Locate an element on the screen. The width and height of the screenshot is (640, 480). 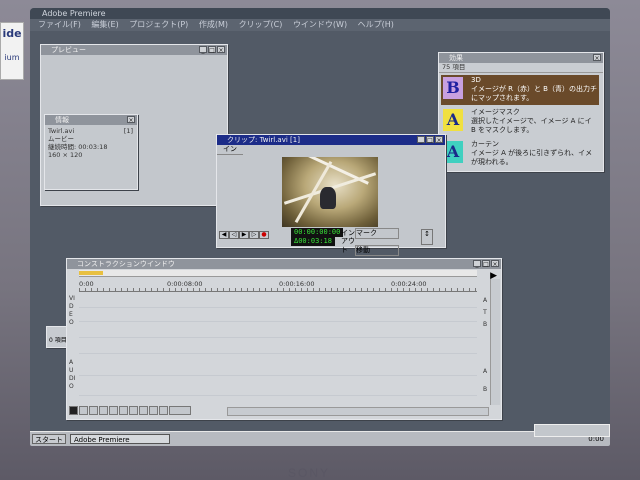
menu-project: プロジェクト(P) is located at coordinates (158, 24).